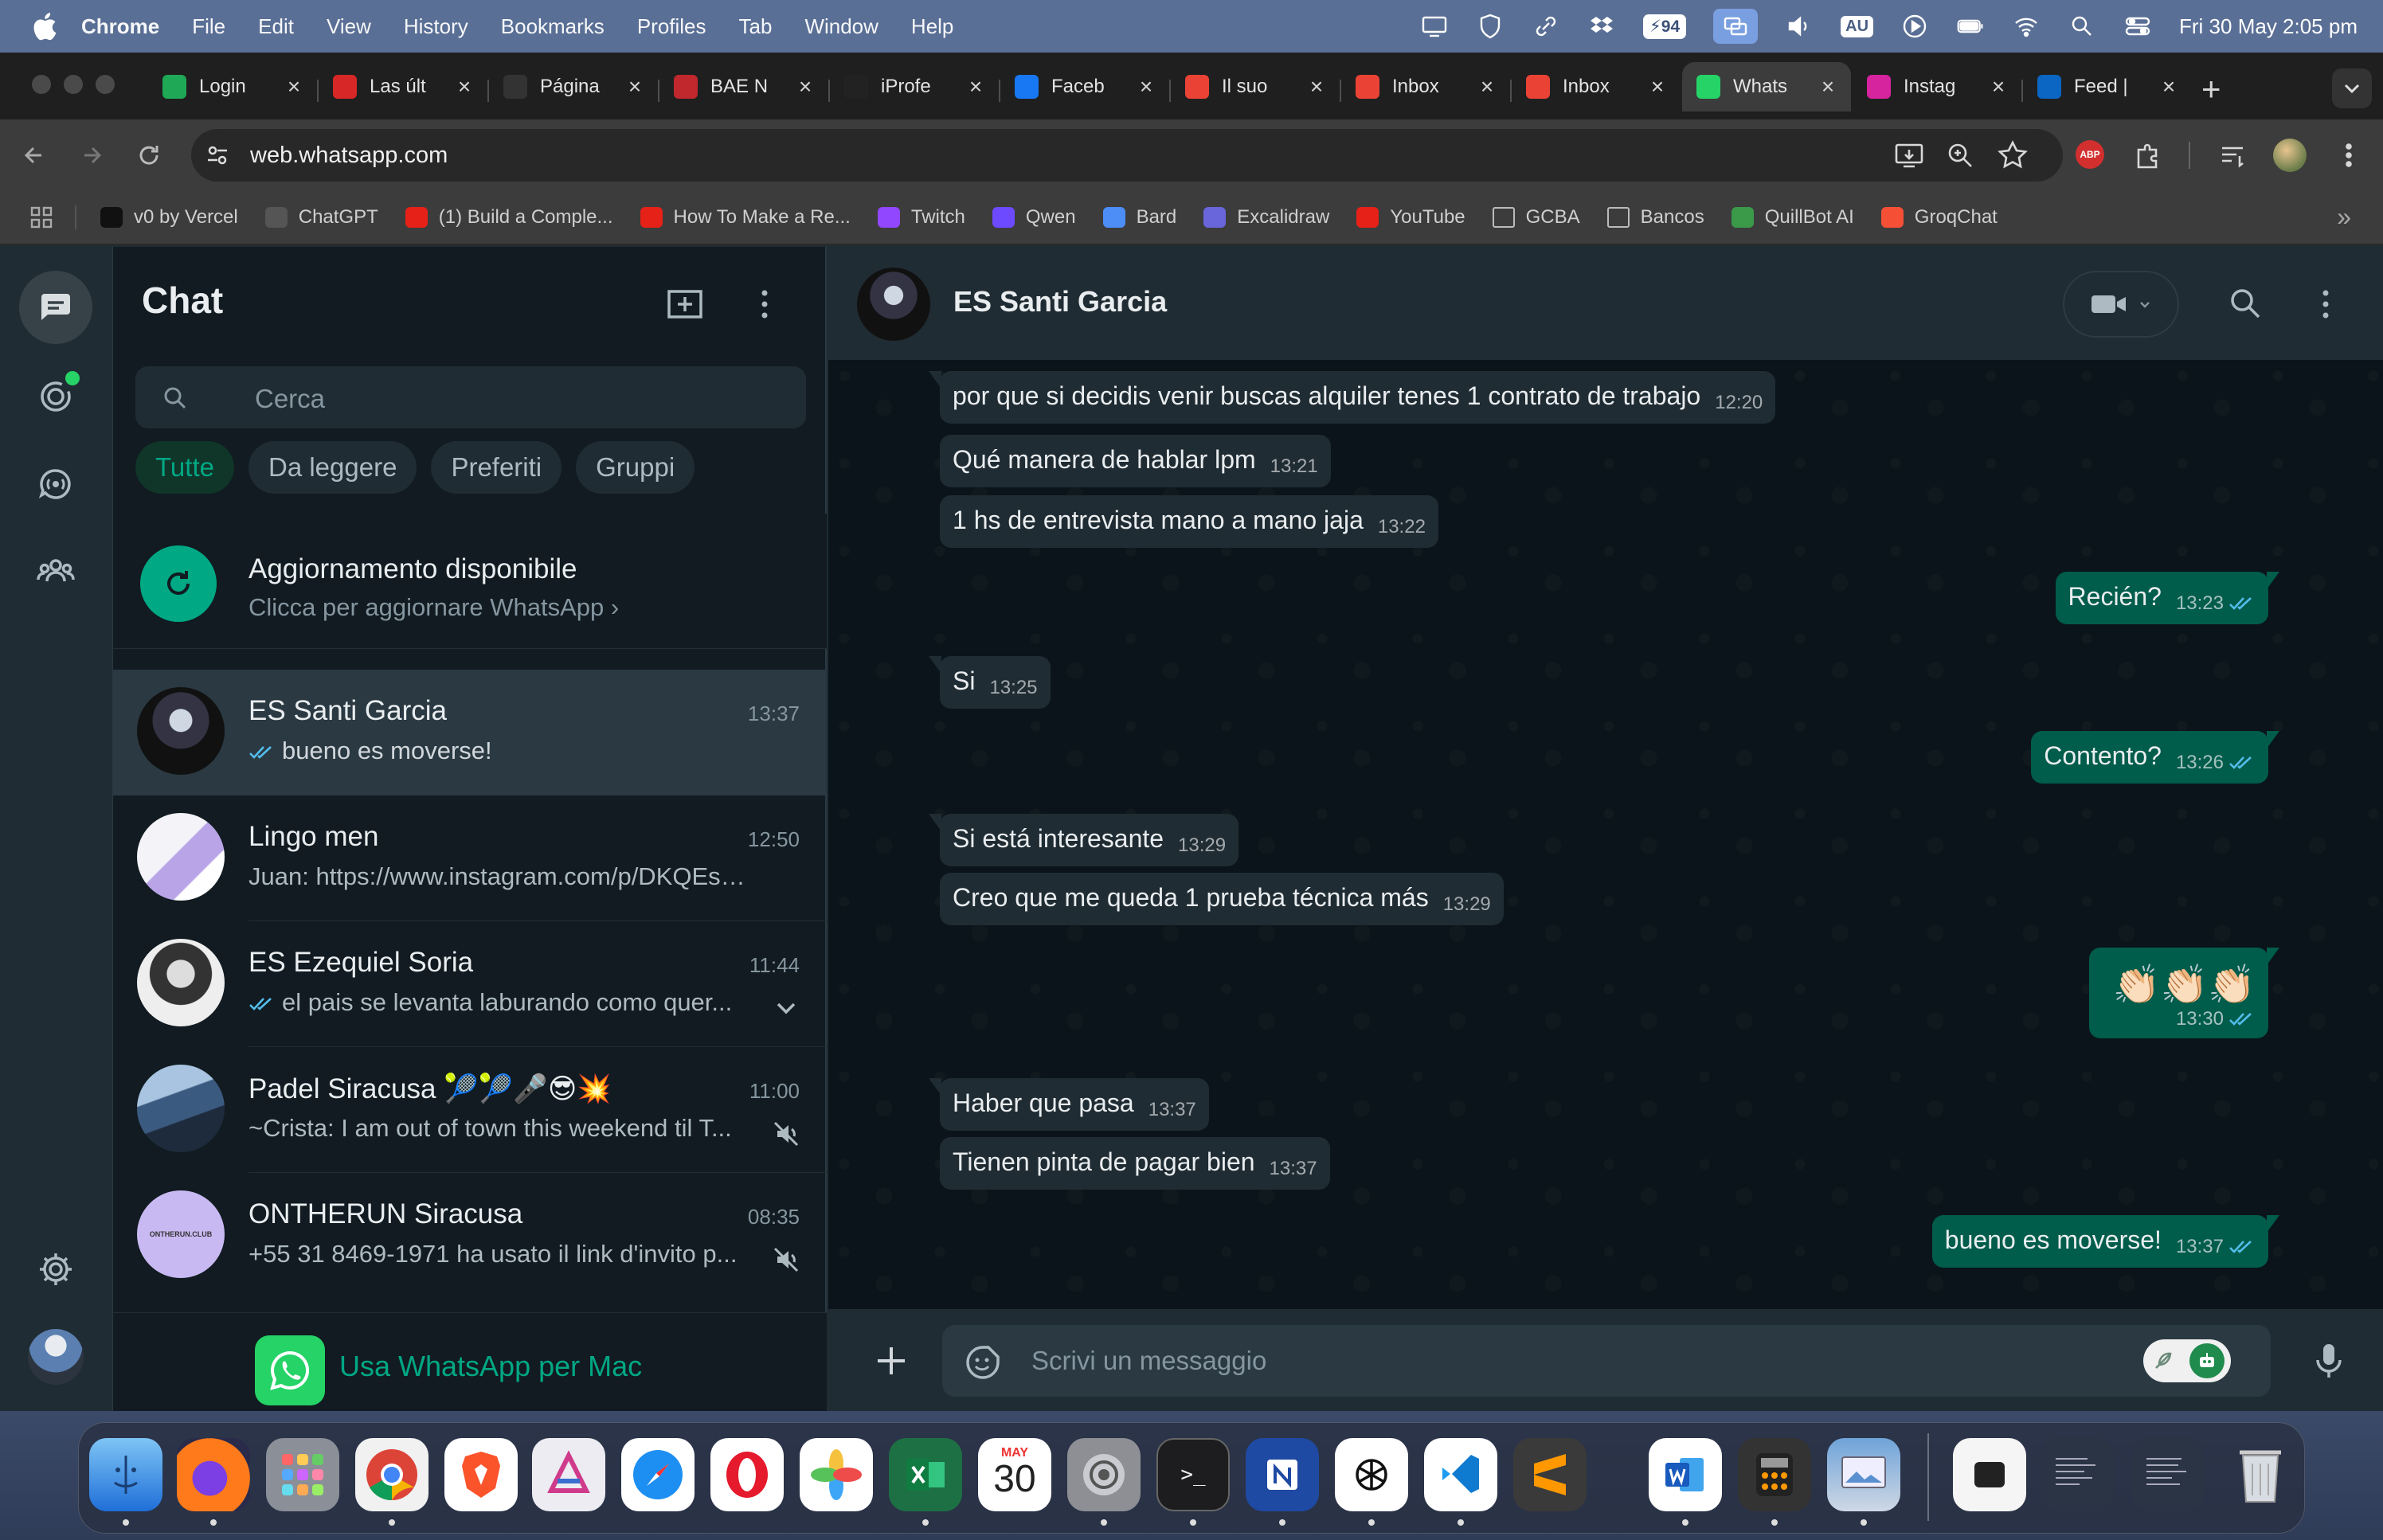 Image resolution: width=2383 pixels, height=1540 pixels. I want to click on menu-file: File, so click(208, 26).